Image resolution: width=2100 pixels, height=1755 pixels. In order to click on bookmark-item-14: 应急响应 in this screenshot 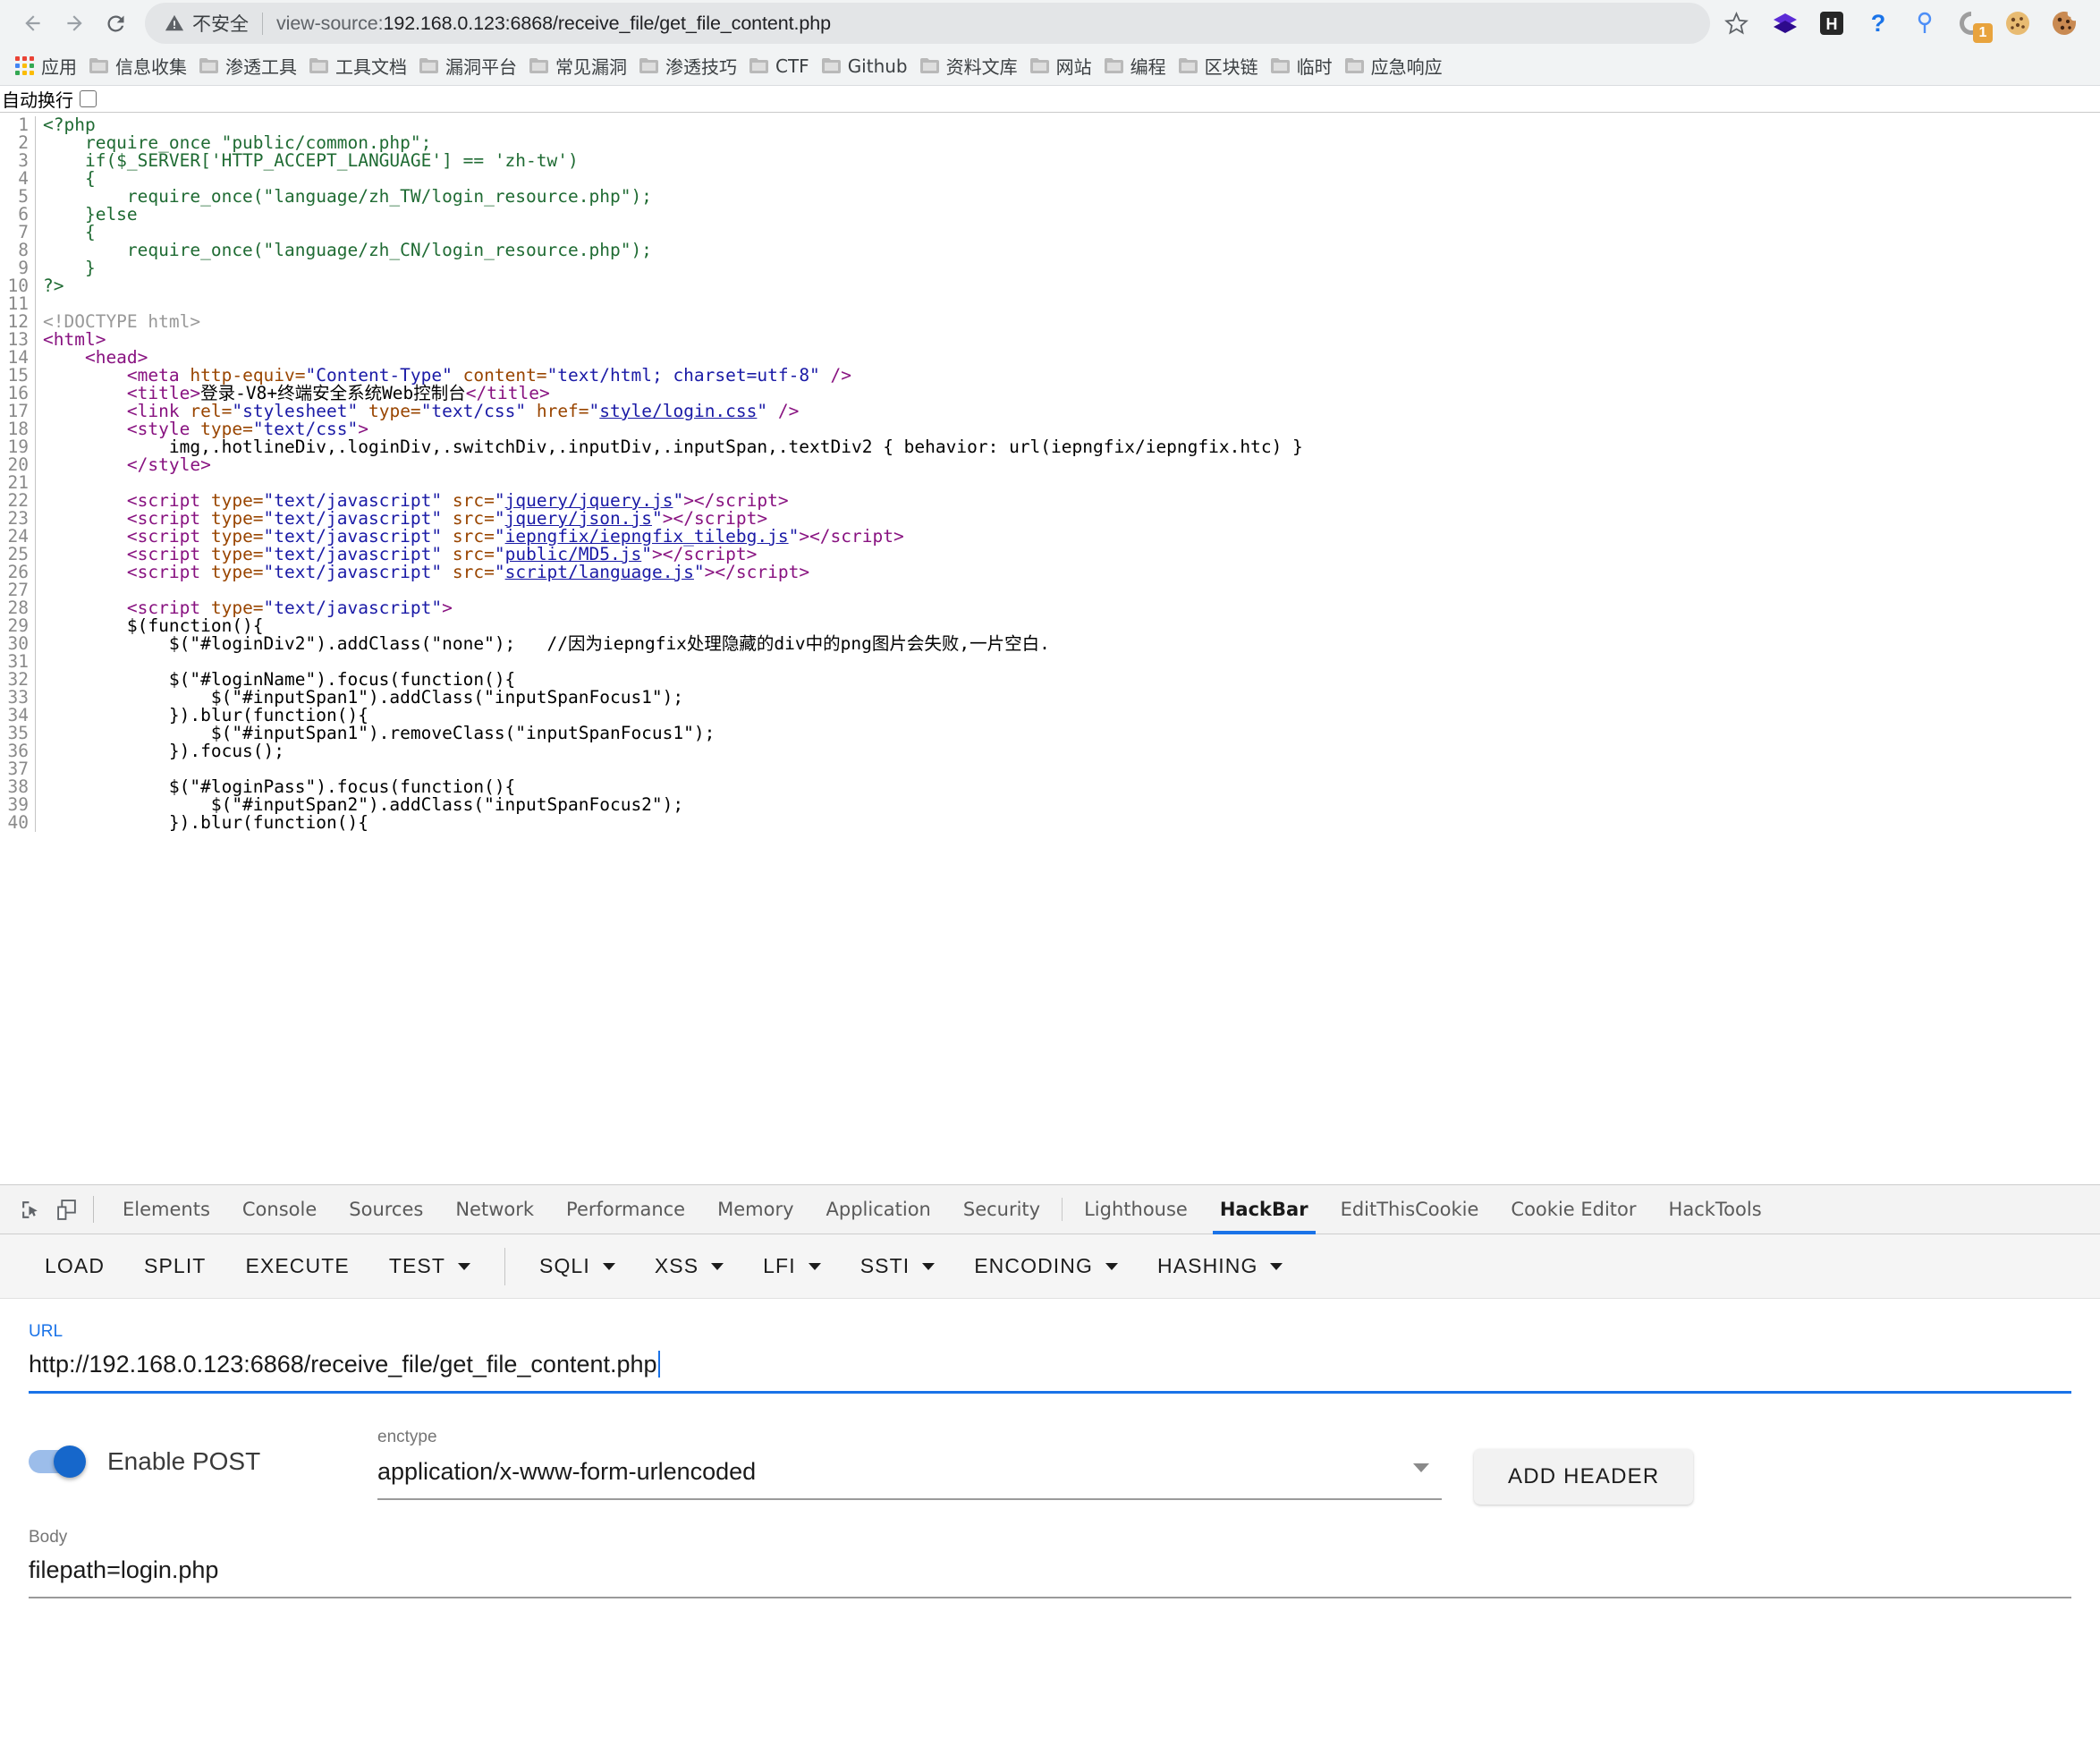, I will do `click(1394, 65)`.